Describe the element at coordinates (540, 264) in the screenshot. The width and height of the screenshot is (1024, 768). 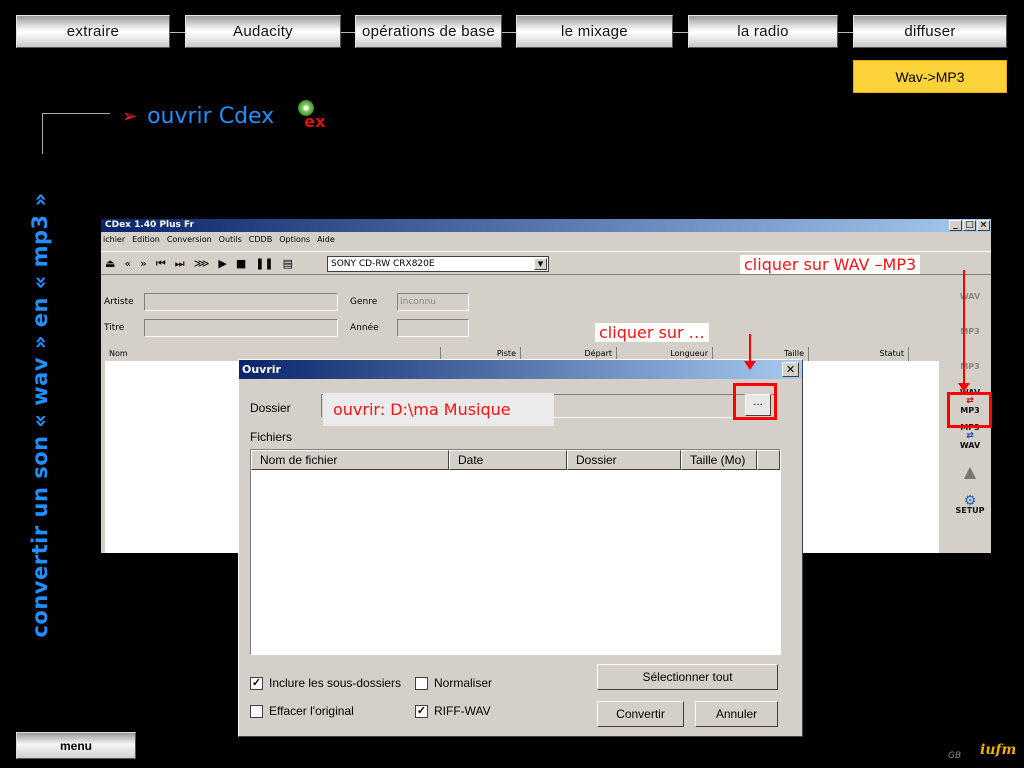
I see `chevron-down-icon: ▼` at that location.